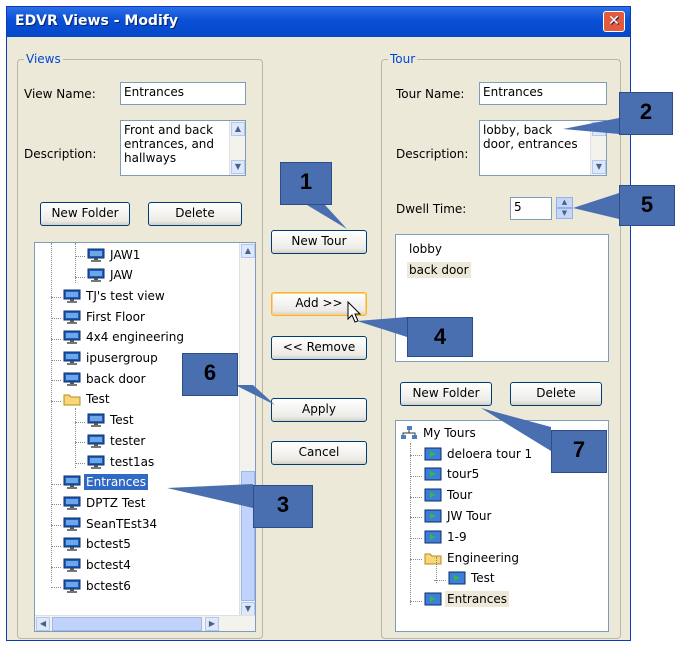 The height and width of the screenshot is (650, 687). What do you see at coordinates (440, 337) in the screenshot?
I see `callout-badge: 4` at bounding box center [440, 337].